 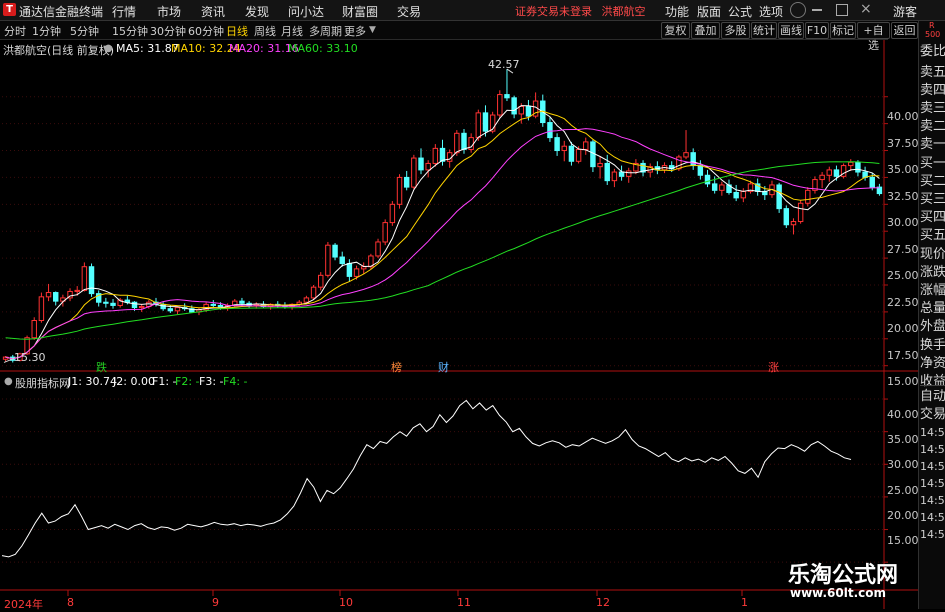 What do you see at coordinates (903, 515) in the screenshot?
I see `indicator-axis-tick: 20.00` at bounding box center [903, 515].